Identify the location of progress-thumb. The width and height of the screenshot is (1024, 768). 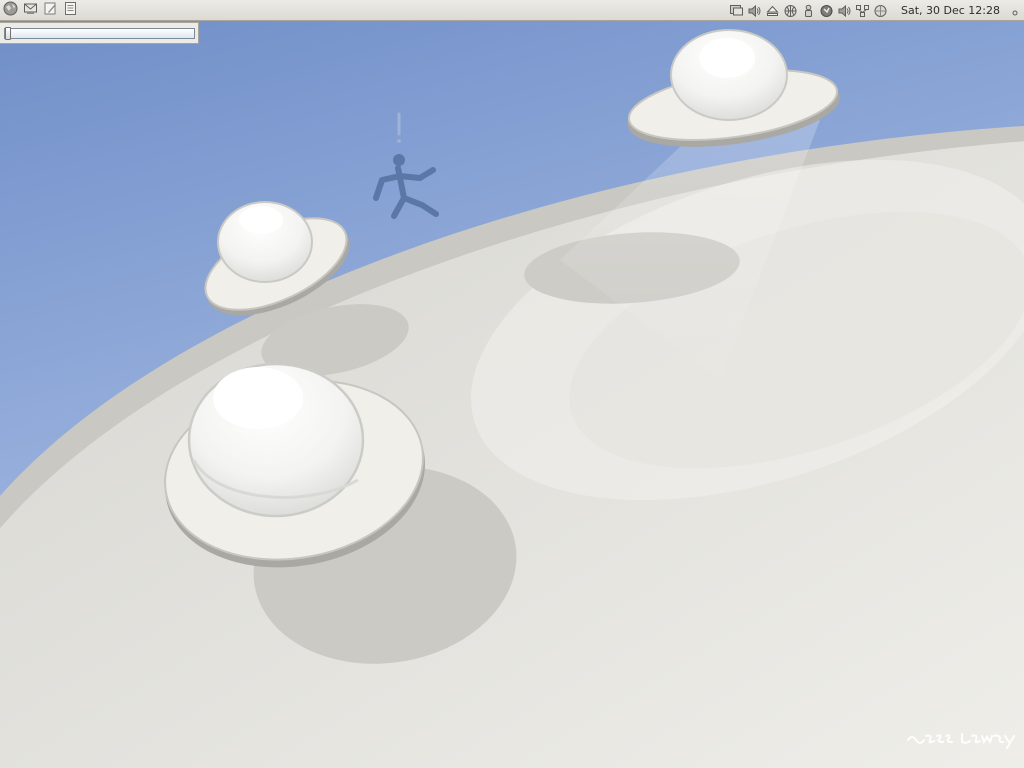
(8, 33).